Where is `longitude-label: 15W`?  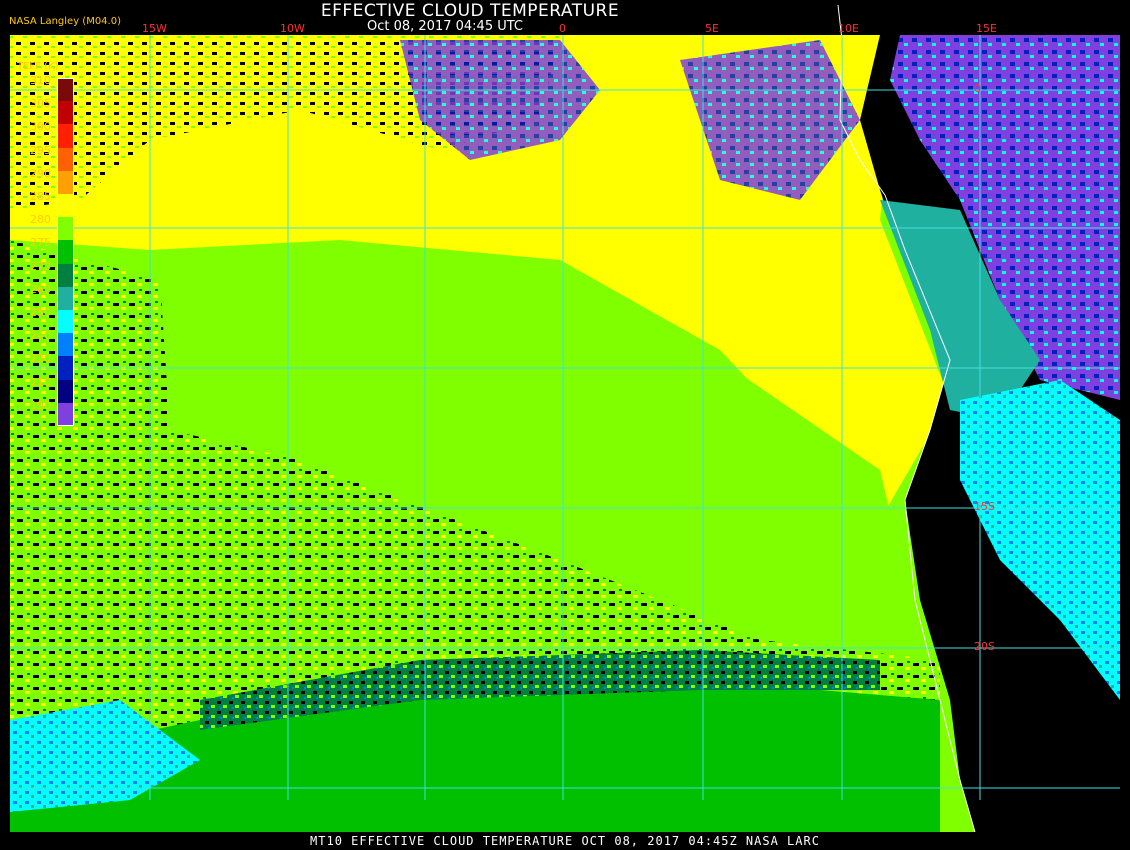 longitude-label: 15W is located at coordinates (154, 28).